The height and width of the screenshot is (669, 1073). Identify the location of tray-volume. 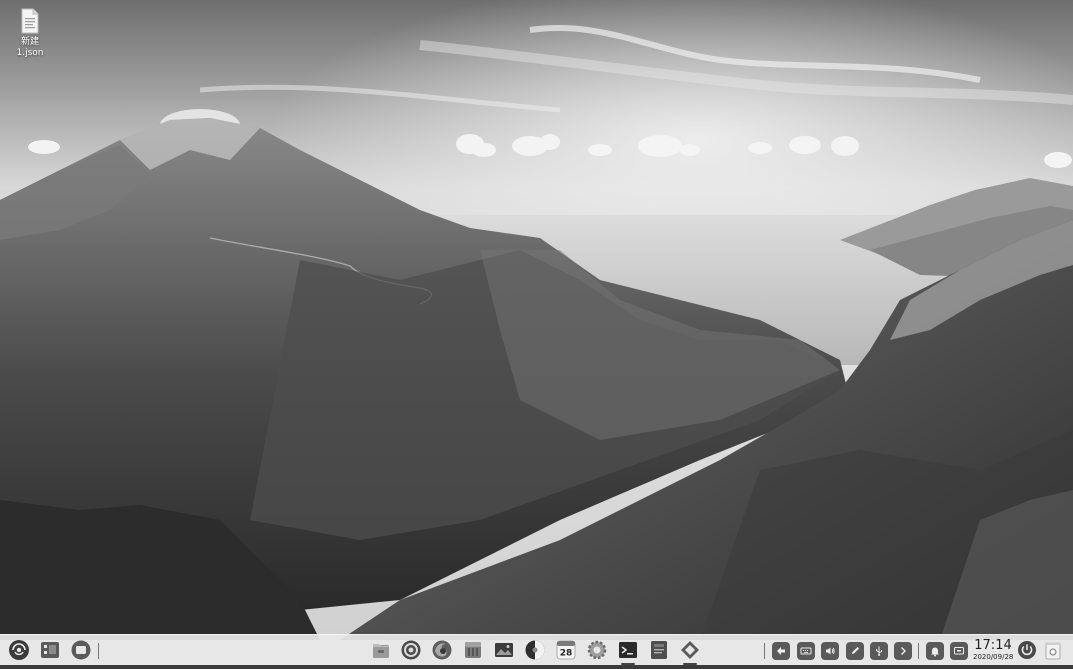
(830, 651).